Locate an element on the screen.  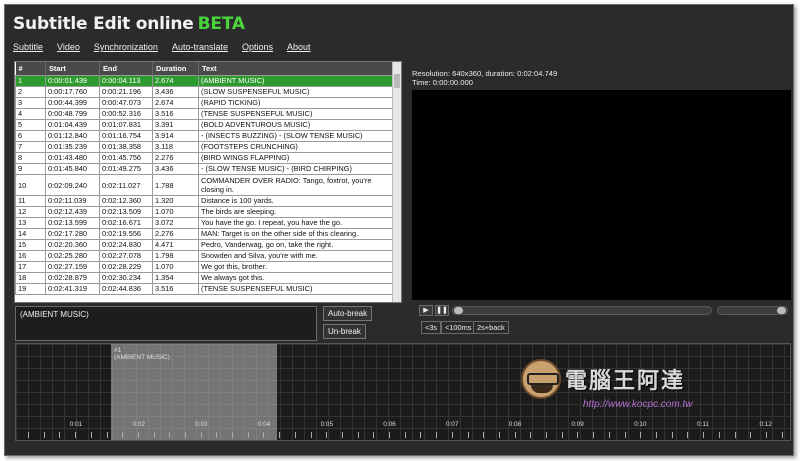
play-button: ▶ is located at coordinates (426, 310).